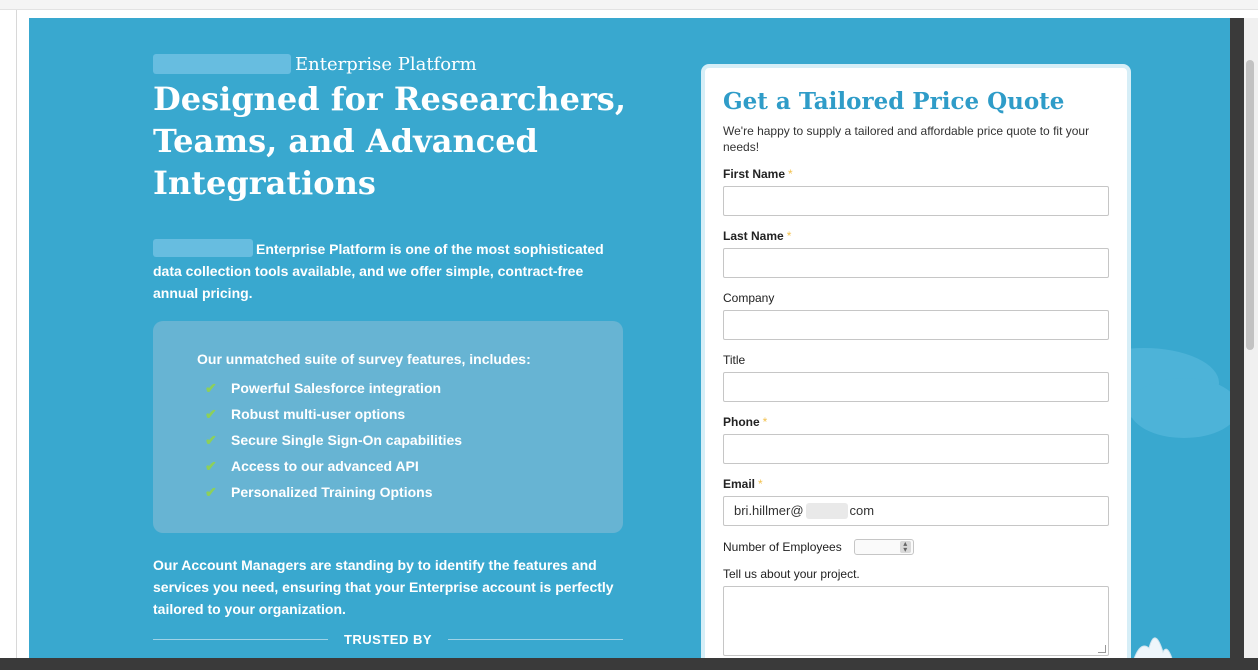 This screenshot has height=670, width=1258. What do you see at coordinates (916, 547) in the screenshot?
I see `employees-field-group: Number of Employees ▴ ▾` at bounding box center [916, 547].